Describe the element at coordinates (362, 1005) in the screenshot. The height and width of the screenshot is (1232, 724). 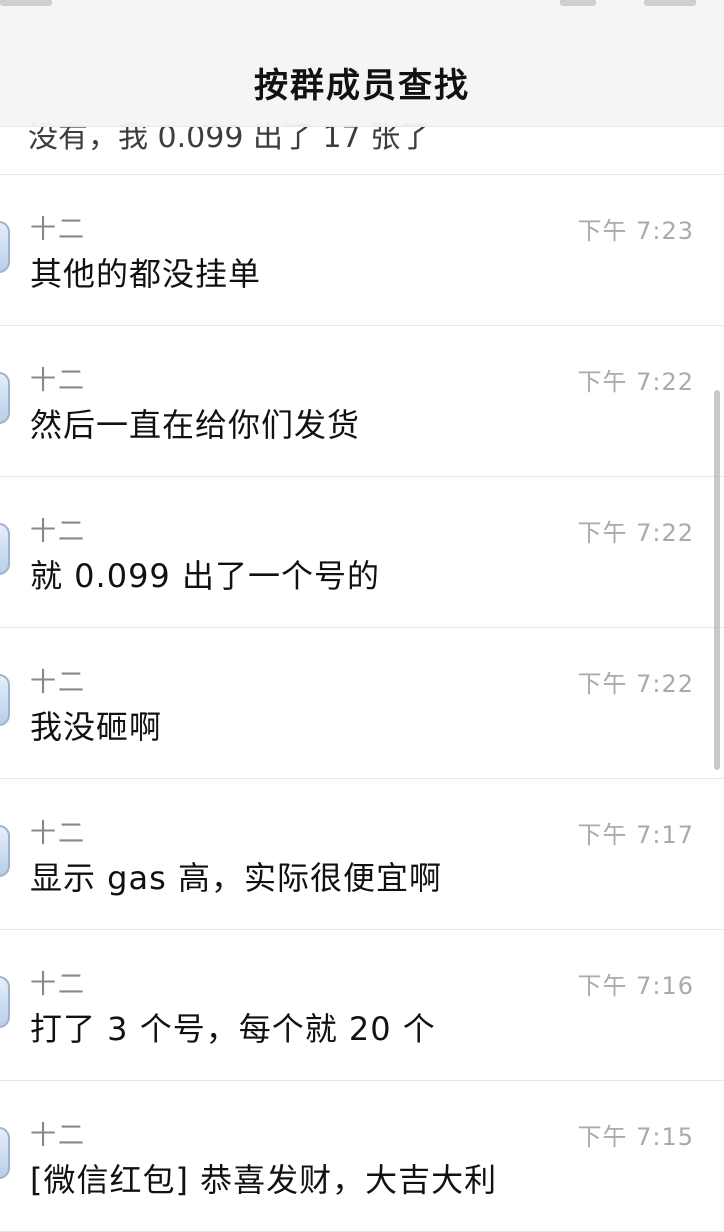
I see `message-row: 十二 下午 7:16 打了 3 个号，每个就 20 个` at that location.